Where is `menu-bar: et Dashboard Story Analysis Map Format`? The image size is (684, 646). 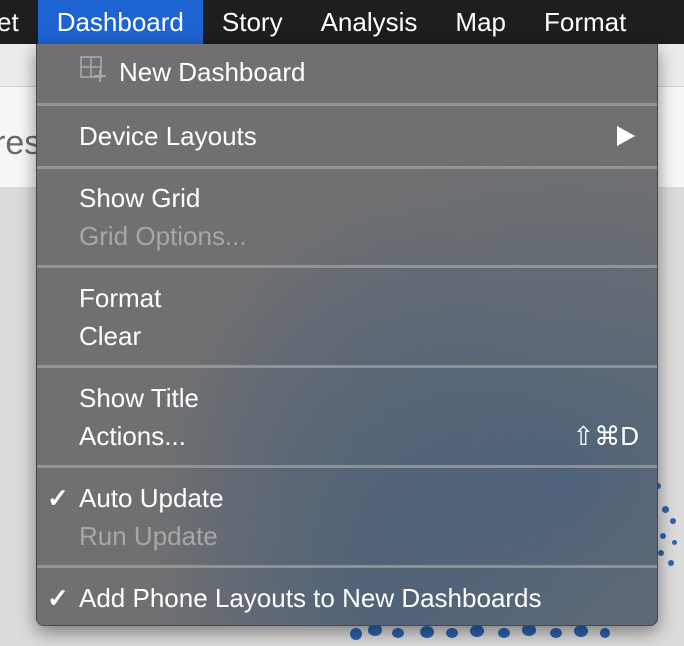
menu-bar: et Dashboard Story Analysis Map Format is located at coordinates (342, 22).